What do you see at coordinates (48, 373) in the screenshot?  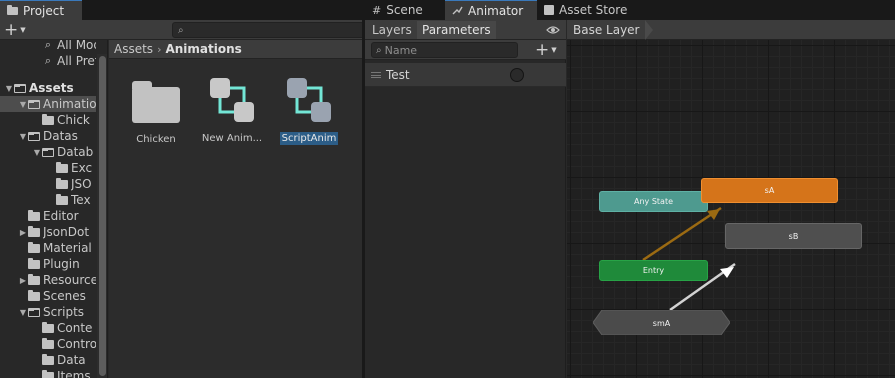 I see `tree-item: Items` at bounding box center [48, 373].